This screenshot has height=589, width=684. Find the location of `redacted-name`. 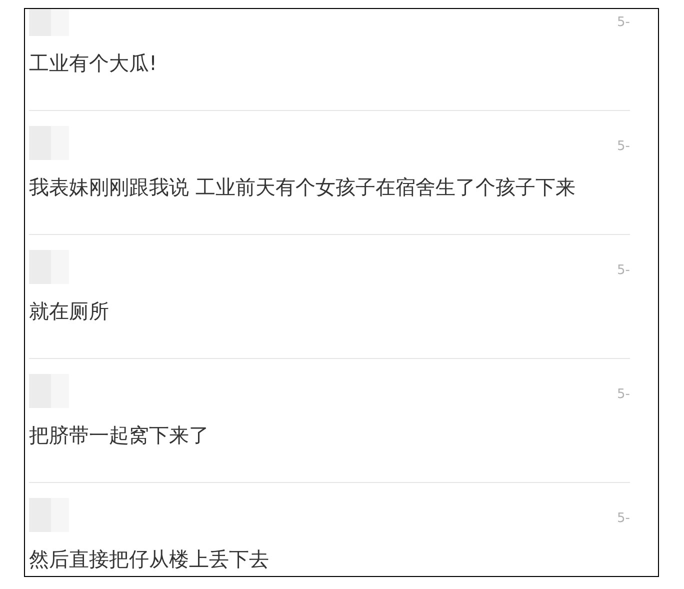

redacted-name is located at coordinates (49, 22).